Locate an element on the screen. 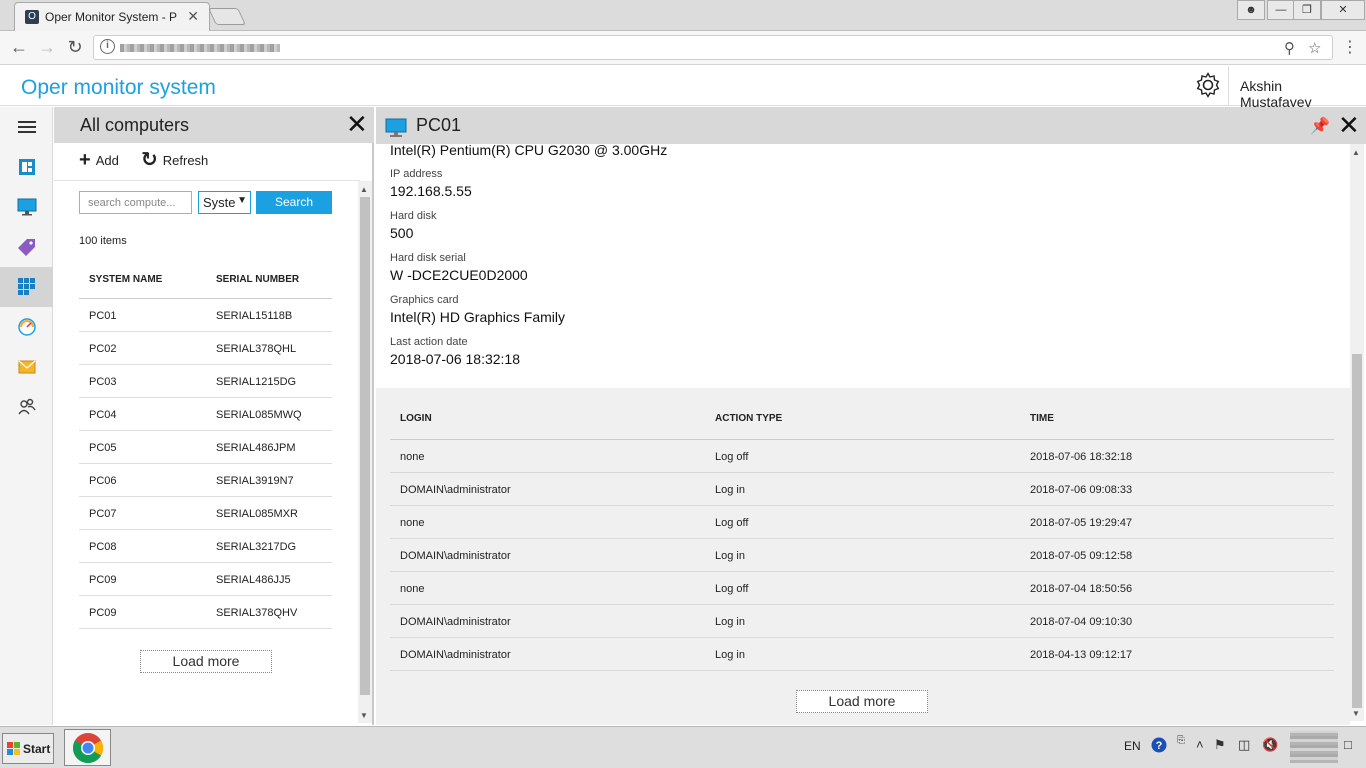 This screenshot has width=1366, height=768. monitor-icon is located at coordinates (26, 207).